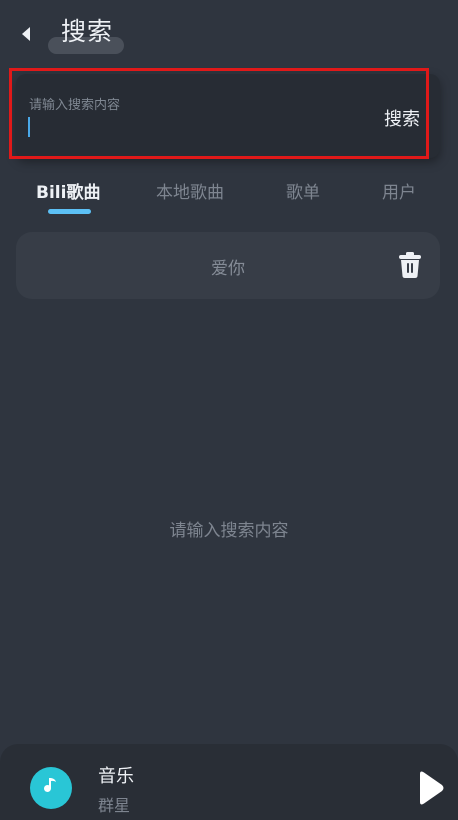  I want to click on music-note-icon, so click(51, 788).